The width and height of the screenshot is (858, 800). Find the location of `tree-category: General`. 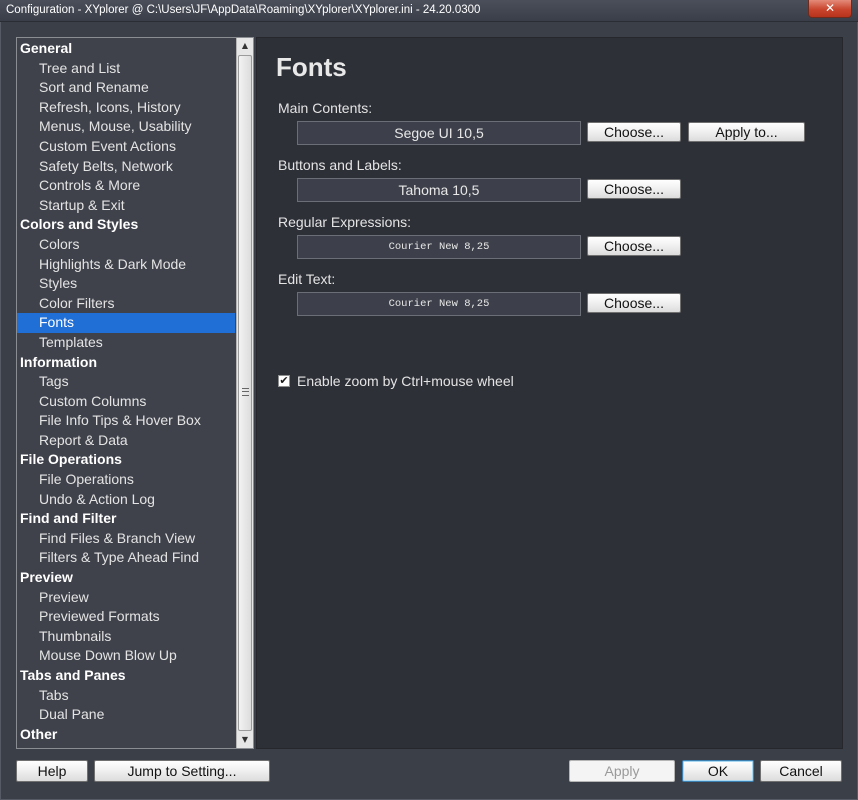

tree-category: General is located at coordinates (126, 49).